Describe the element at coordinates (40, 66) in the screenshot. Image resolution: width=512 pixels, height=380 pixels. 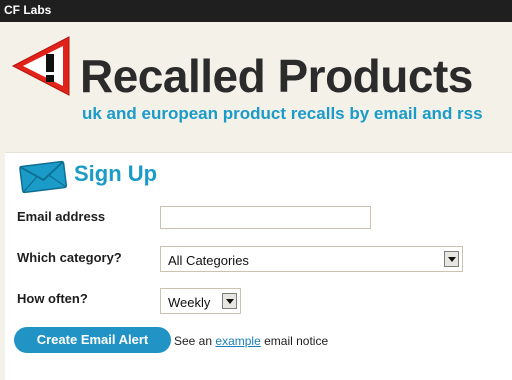
I see `warning-triangle-icon` at that location.